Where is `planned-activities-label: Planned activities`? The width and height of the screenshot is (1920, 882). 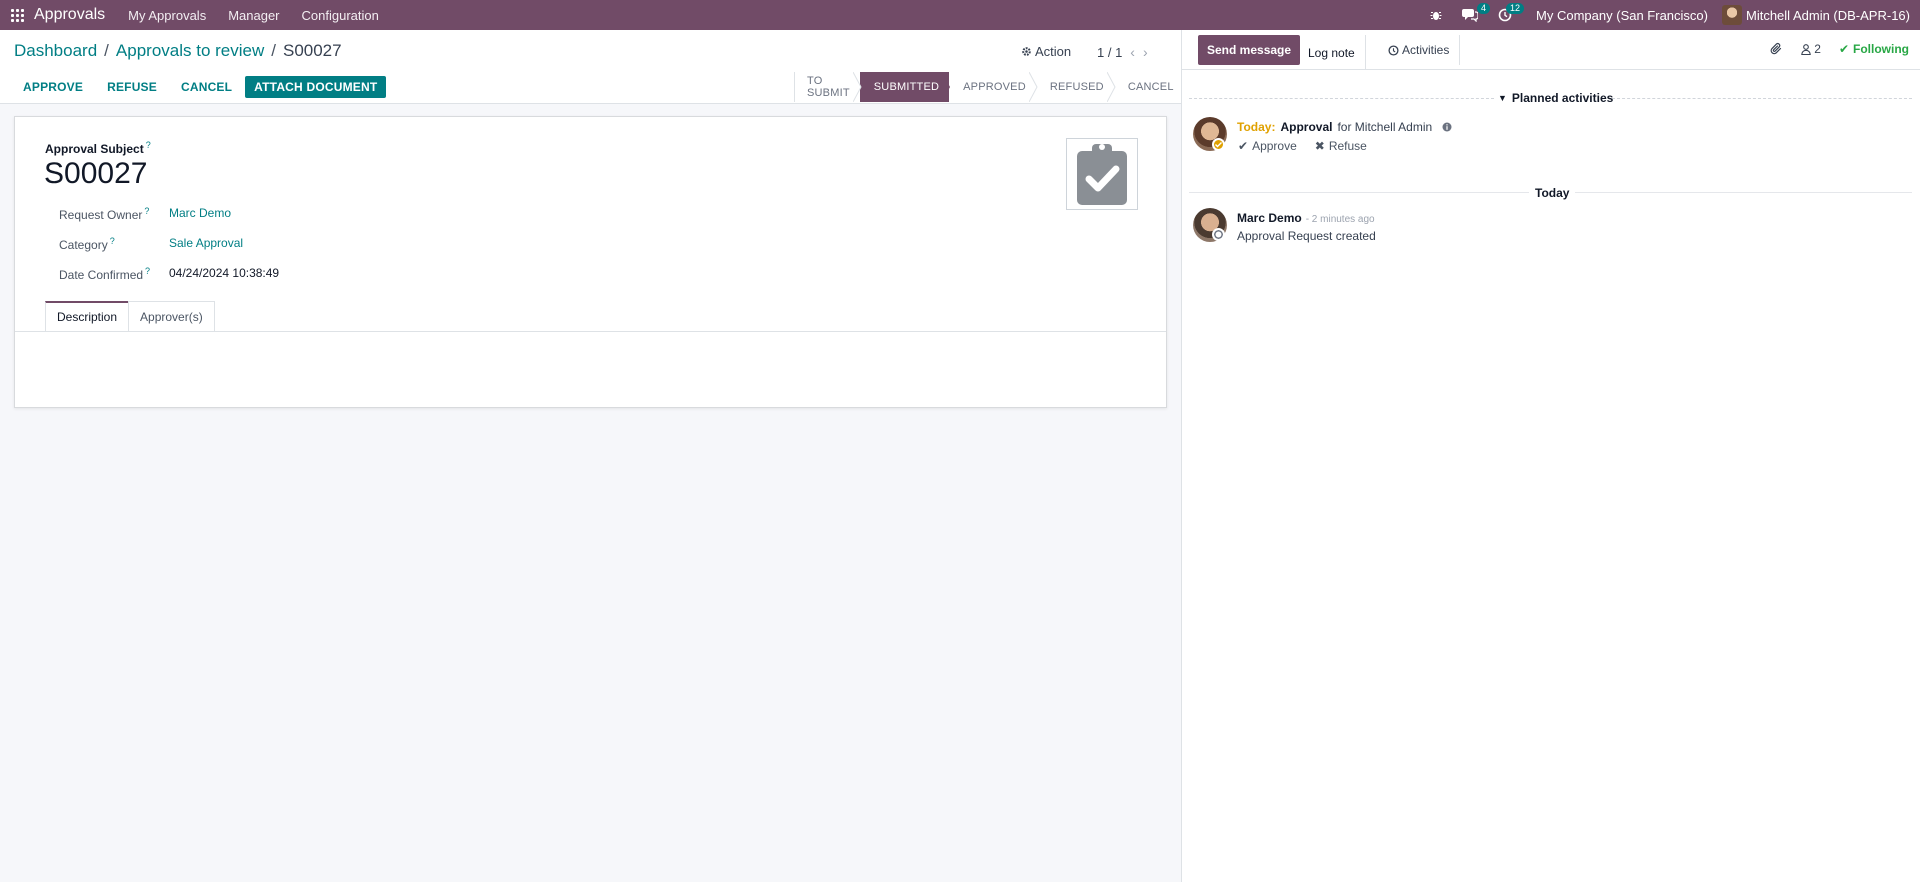 planned-activities-label: Planned activities is located at coordinates (1562, 98).